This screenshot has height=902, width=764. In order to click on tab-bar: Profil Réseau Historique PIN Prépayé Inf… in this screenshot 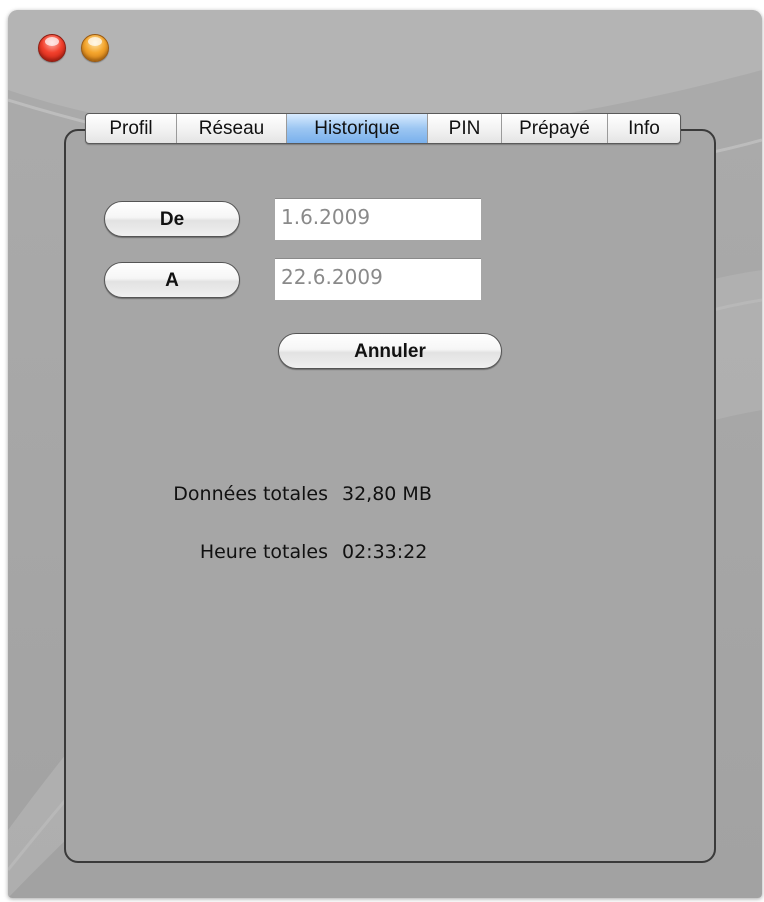, I will do `click(383, 128)`.